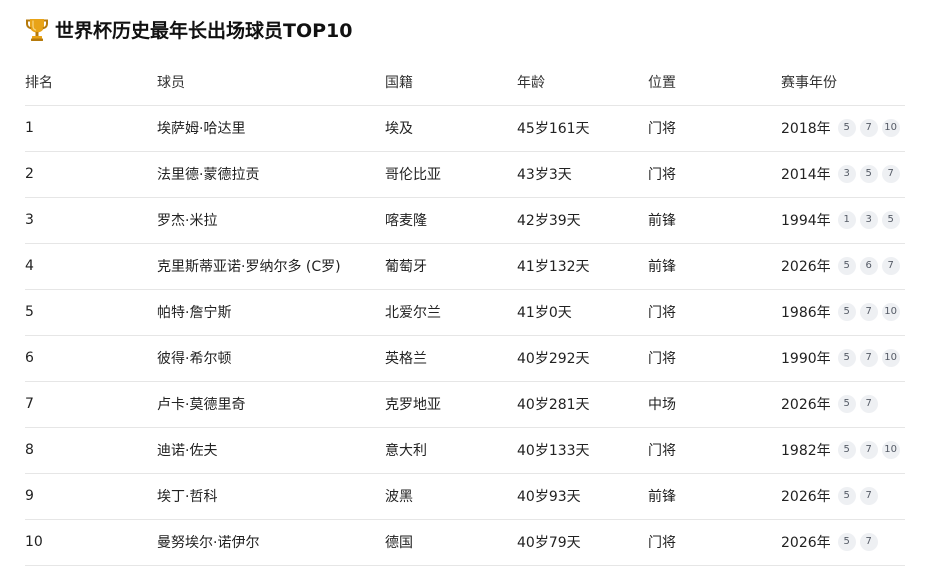  I want to click on player-name: 埃萨姆·哈达里, so click(201, 129).